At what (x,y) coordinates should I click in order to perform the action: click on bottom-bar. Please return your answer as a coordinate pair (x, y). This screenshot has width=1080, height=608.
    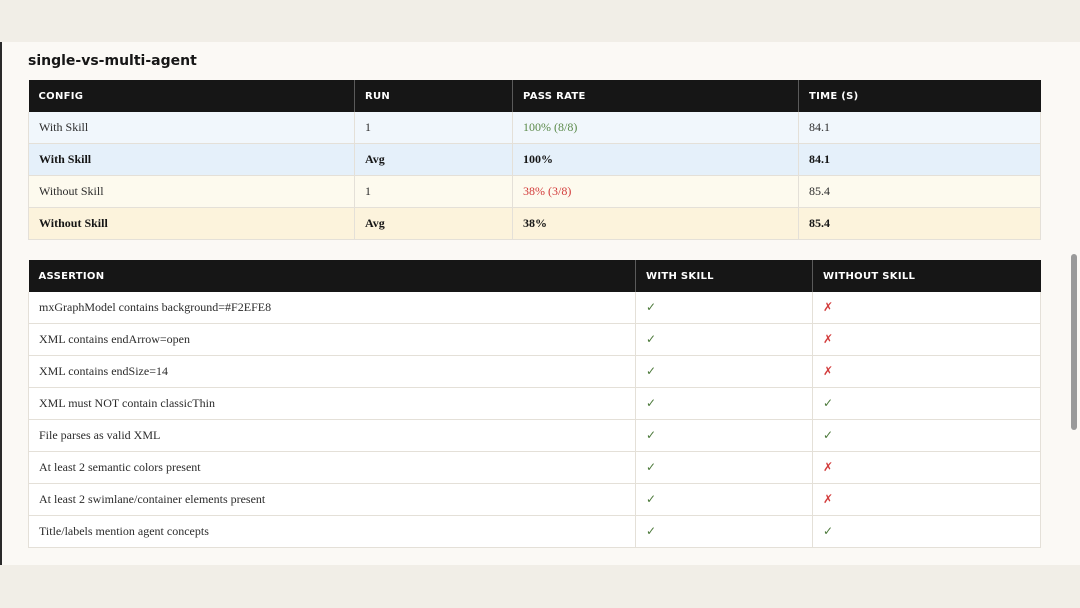
    Looking at the image, I should click on (540, 586).